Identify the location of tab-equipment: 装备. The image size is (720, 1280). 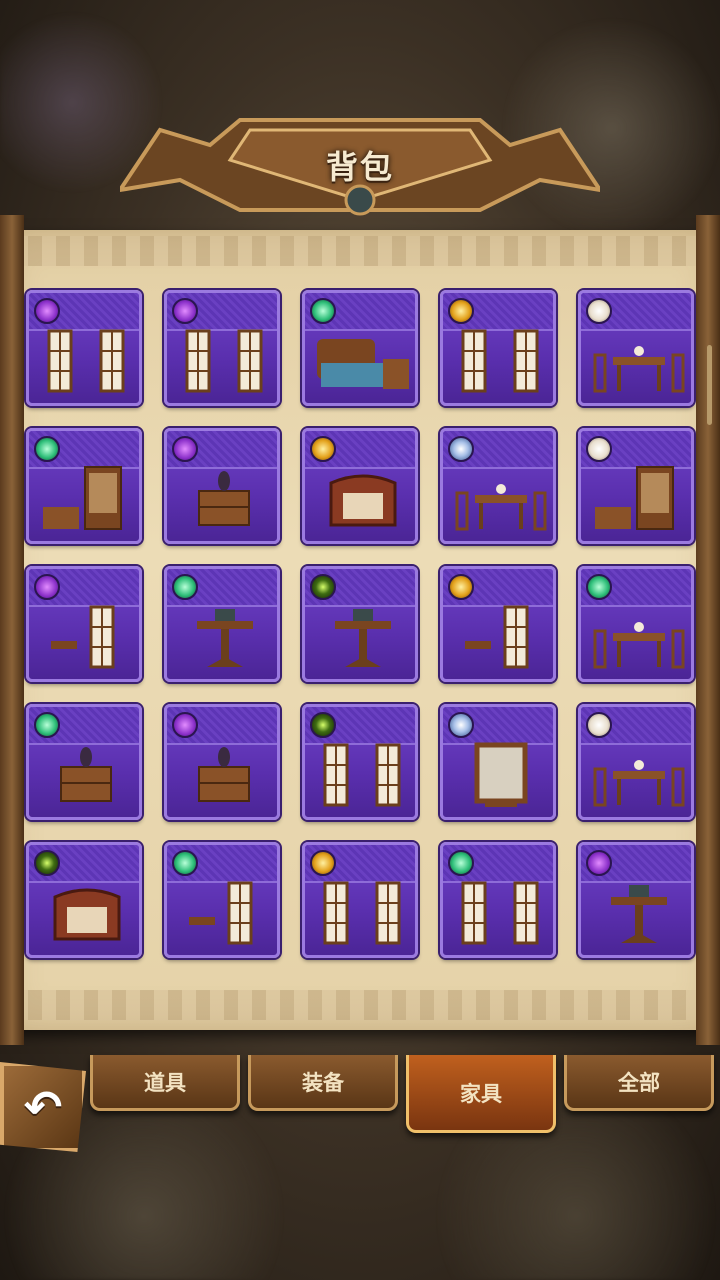
(323, 1083).